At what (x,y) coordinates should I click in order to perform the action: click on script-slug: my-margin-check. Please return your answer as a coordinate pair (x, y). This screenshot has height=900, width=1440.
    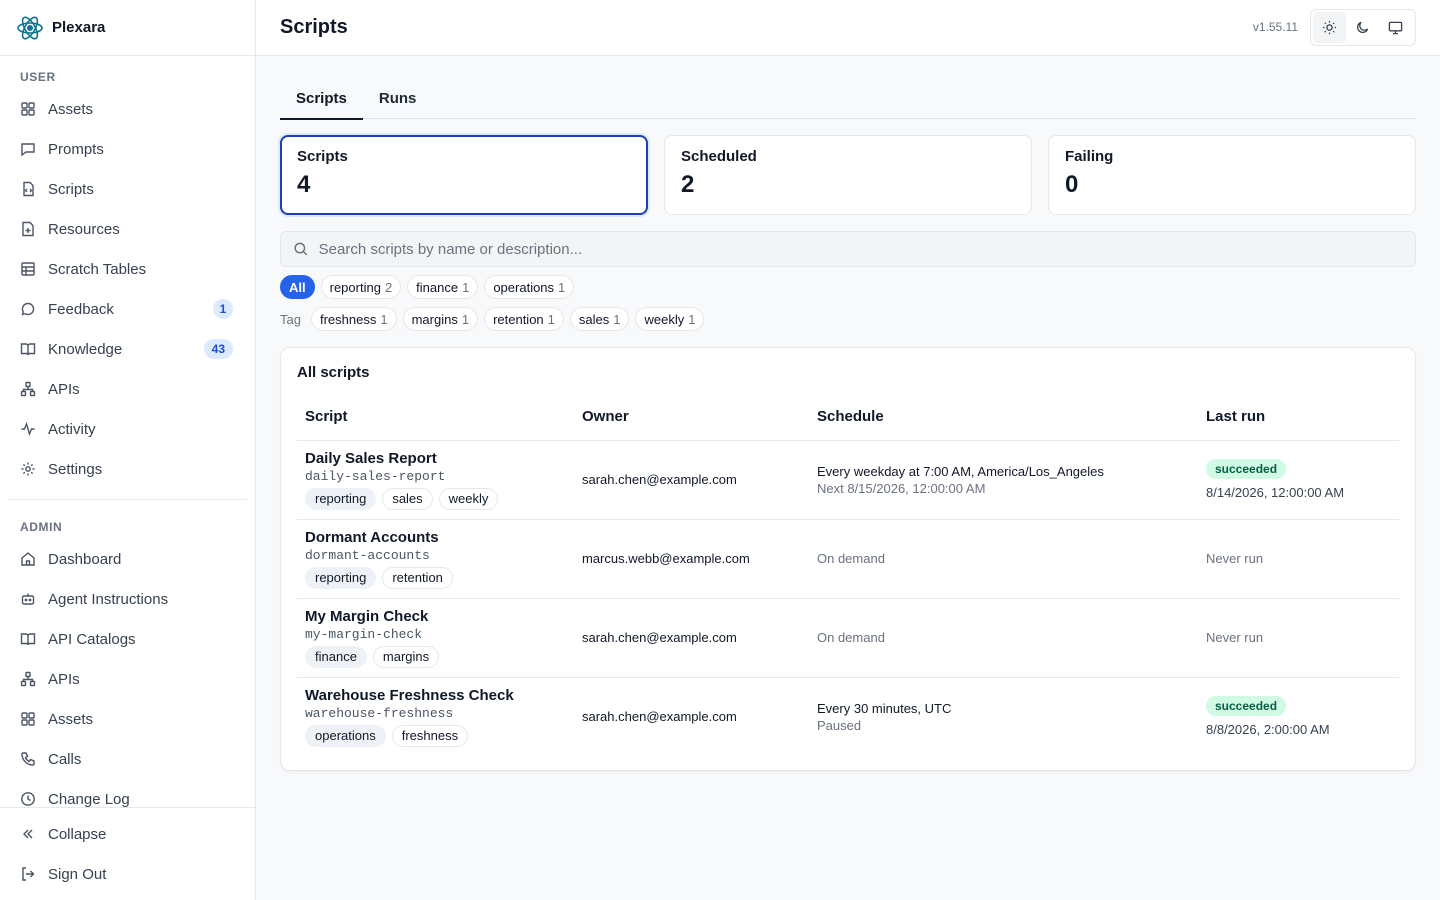
    Looking at the image, I should click on (364, 634).